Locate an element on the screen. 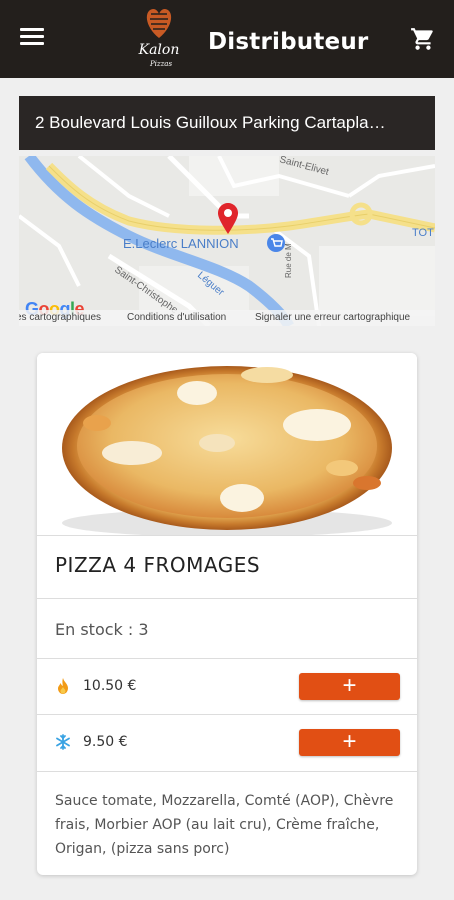 The image size is (454, 900). stock-label: En stock : 3 is located at coordinates (102, 629).